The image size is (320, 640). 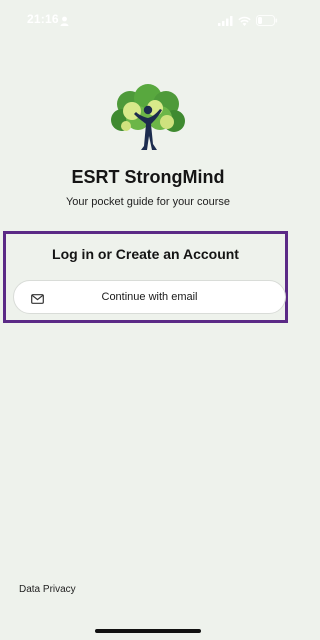 I want to click on login-heading: Log in or Create an Account, so click(x=145, y=254).